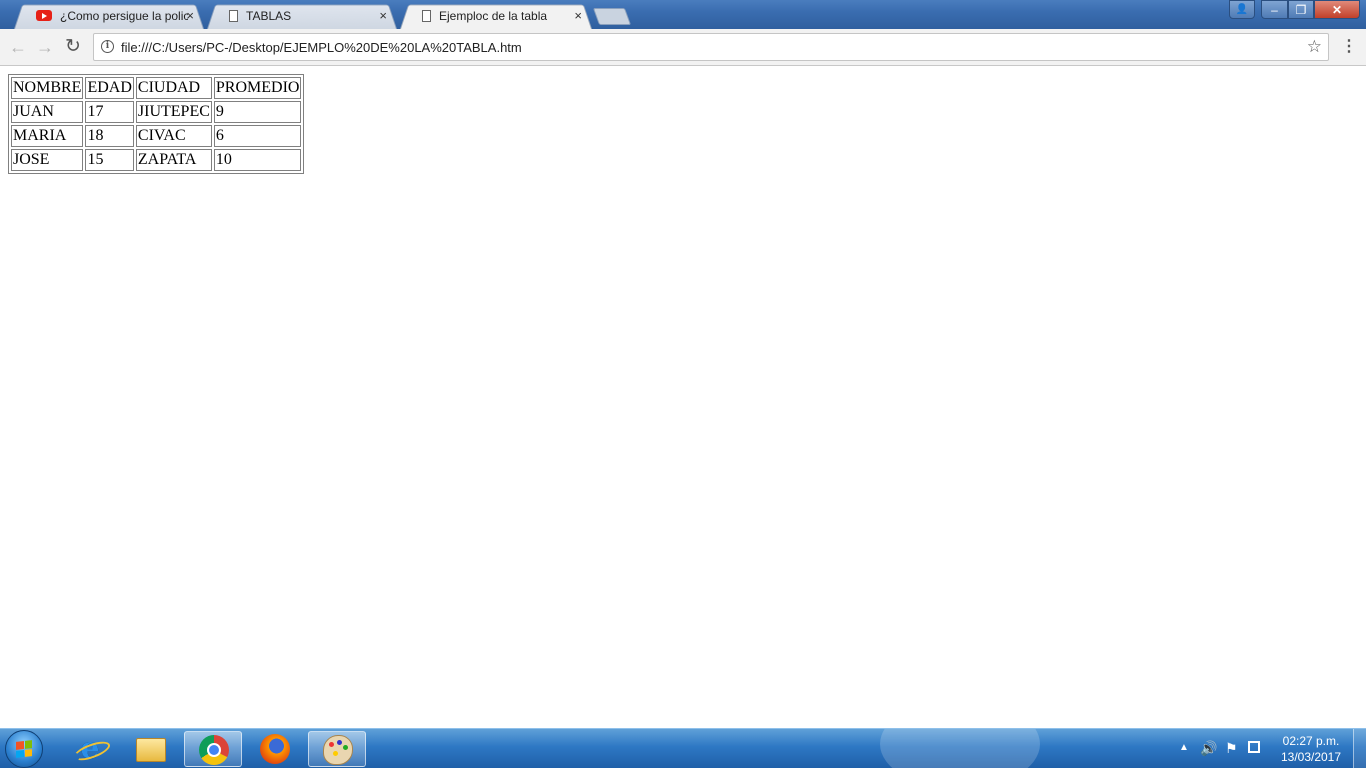  I want to click on windows-logo-icon, so click(24, 749).